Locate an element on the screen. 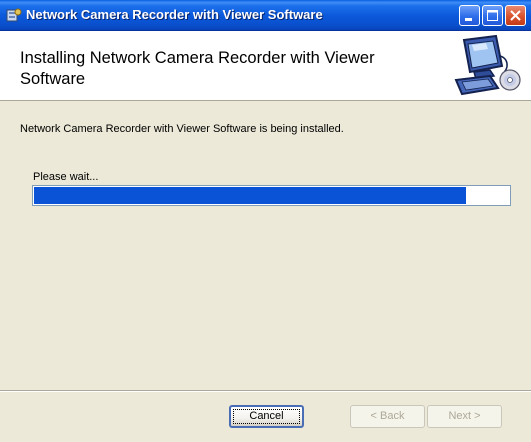  next-button: Next > is located at coordinates (464, 416).